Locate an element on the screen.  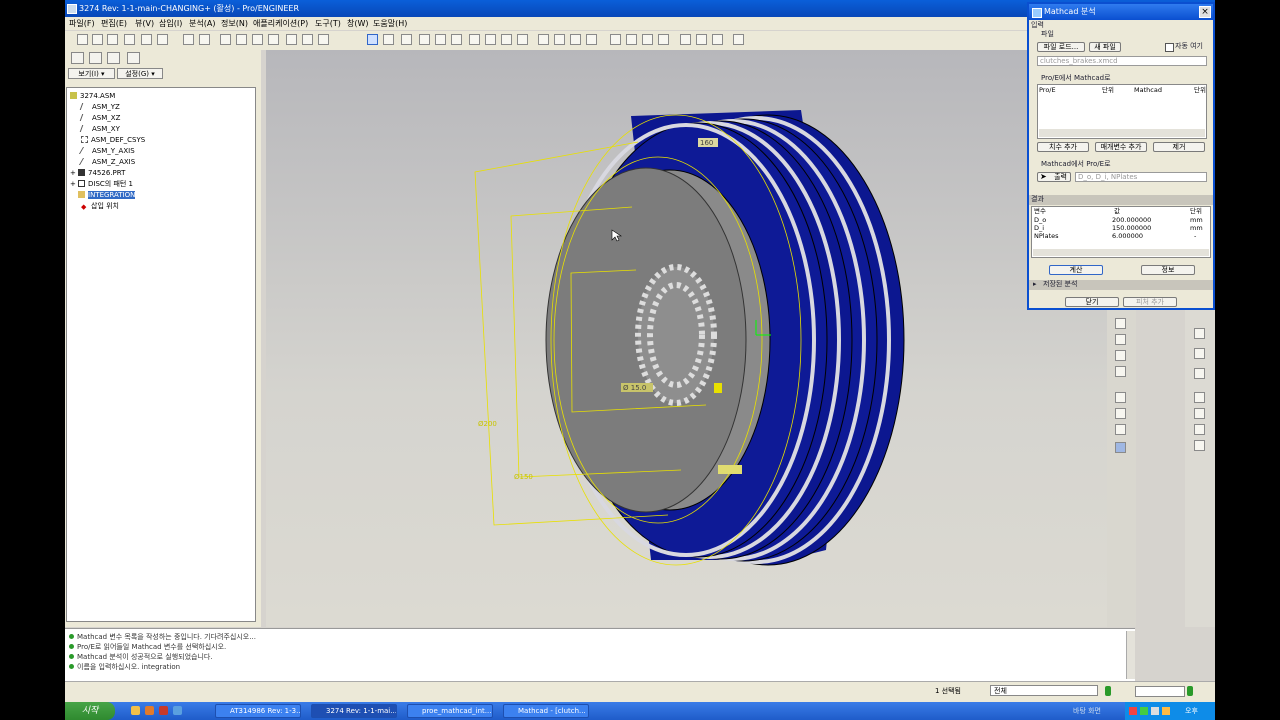
datum-axis-tool-icon is located at coordinates (1120, 339).